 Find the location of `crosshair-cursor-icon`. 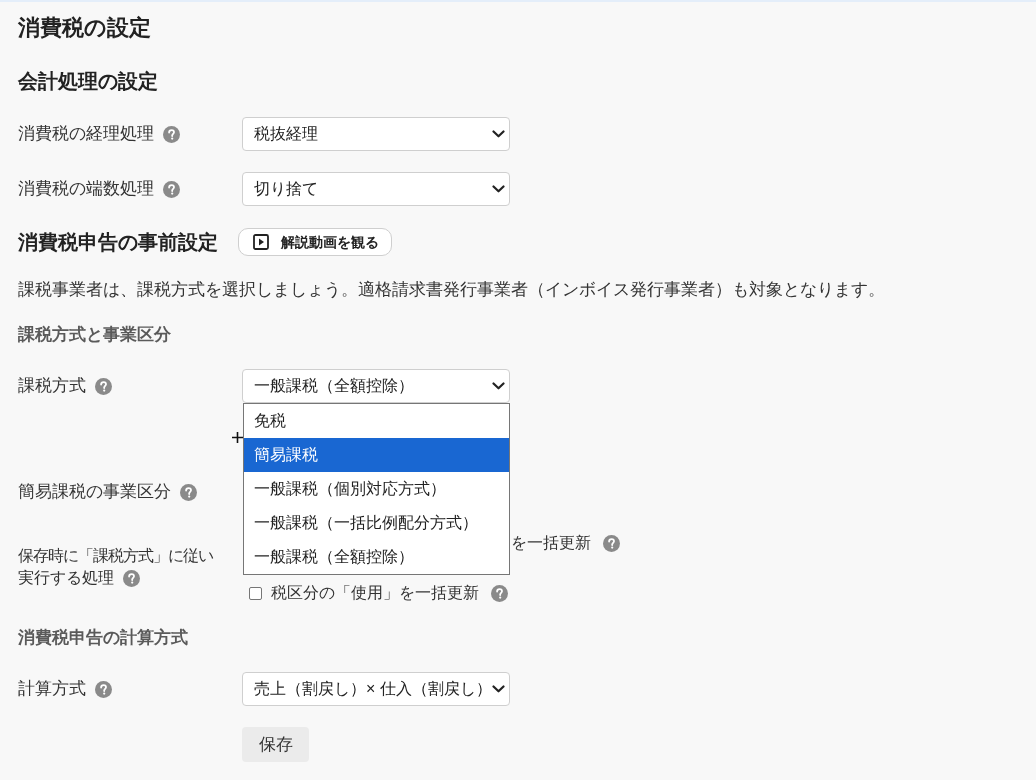

crosshair-cursor-icon is located at coordinates (237, 437).